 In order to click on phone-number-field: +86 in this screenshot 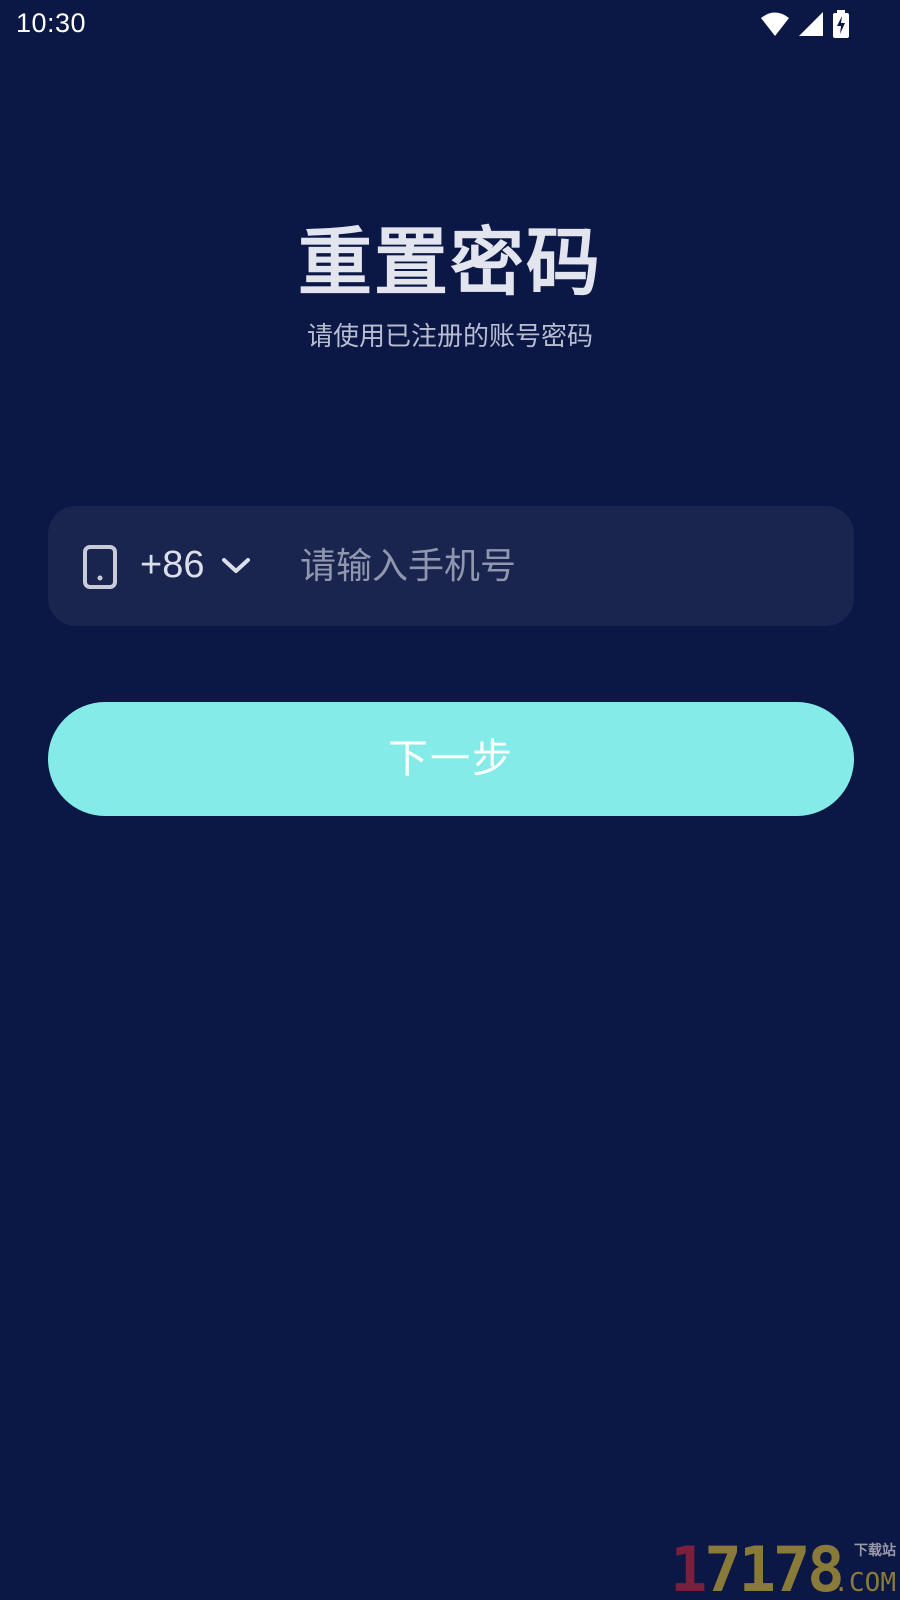, I will do `click(451, 566)`.